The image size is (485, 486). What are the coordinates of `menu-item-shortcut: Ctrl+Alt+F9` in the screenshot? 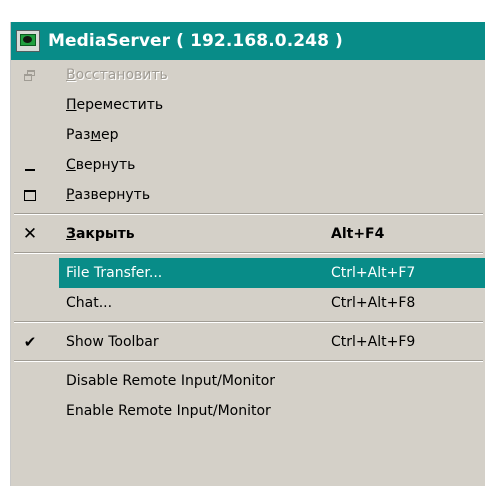 It's located at (373, 342).